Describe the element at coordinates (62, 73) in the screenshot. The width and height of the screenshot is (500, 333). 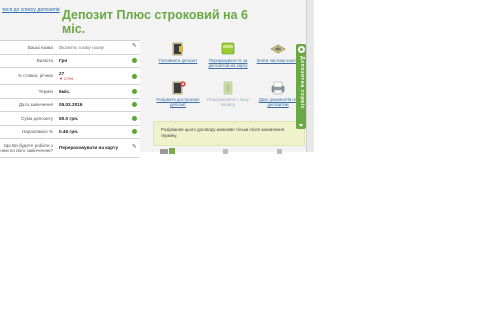
I see `rate-value: 27` at that location.